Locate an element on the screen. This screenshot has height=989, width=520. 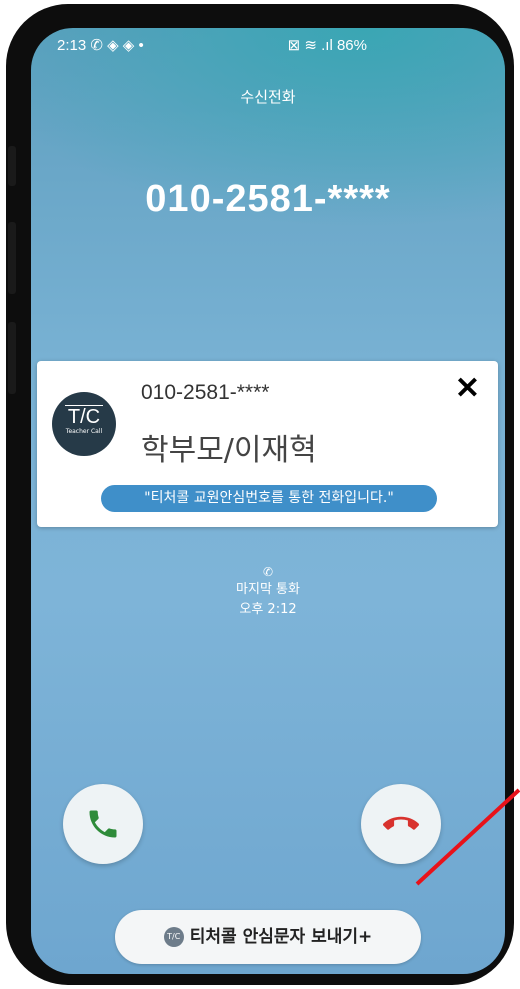
annotation-arrow-line is located at coordinates (467, 837).